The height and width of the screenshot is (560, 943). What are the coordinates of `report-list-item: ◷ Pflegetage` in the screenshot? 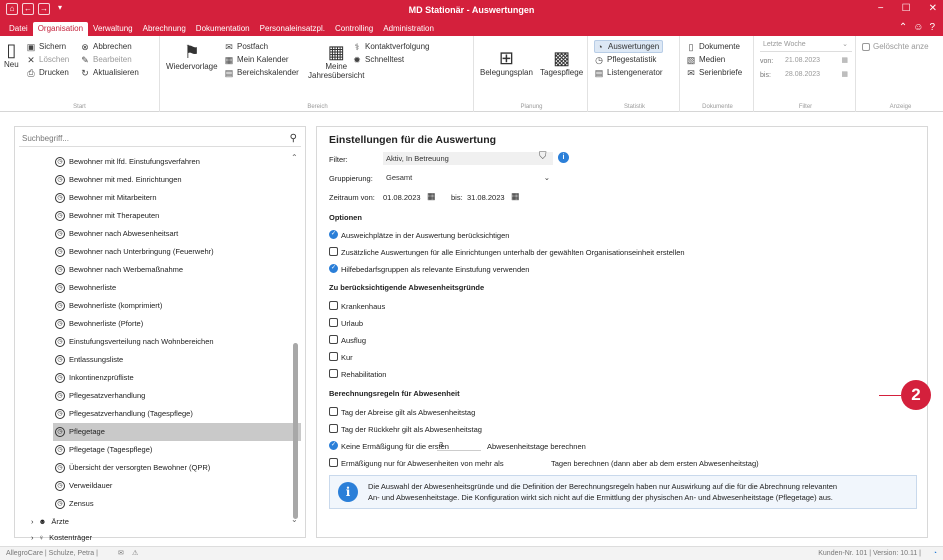 It's located at (177, 432).